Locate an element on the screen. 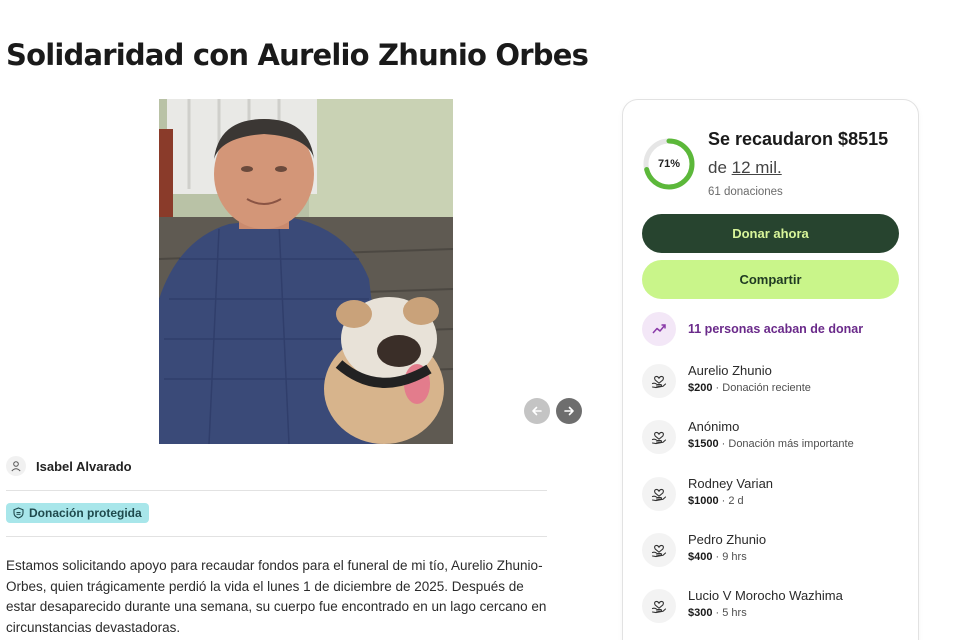 This screenshot has width=960, height=640. badge-label: Donación protegida is located at coordinates (85, 513).